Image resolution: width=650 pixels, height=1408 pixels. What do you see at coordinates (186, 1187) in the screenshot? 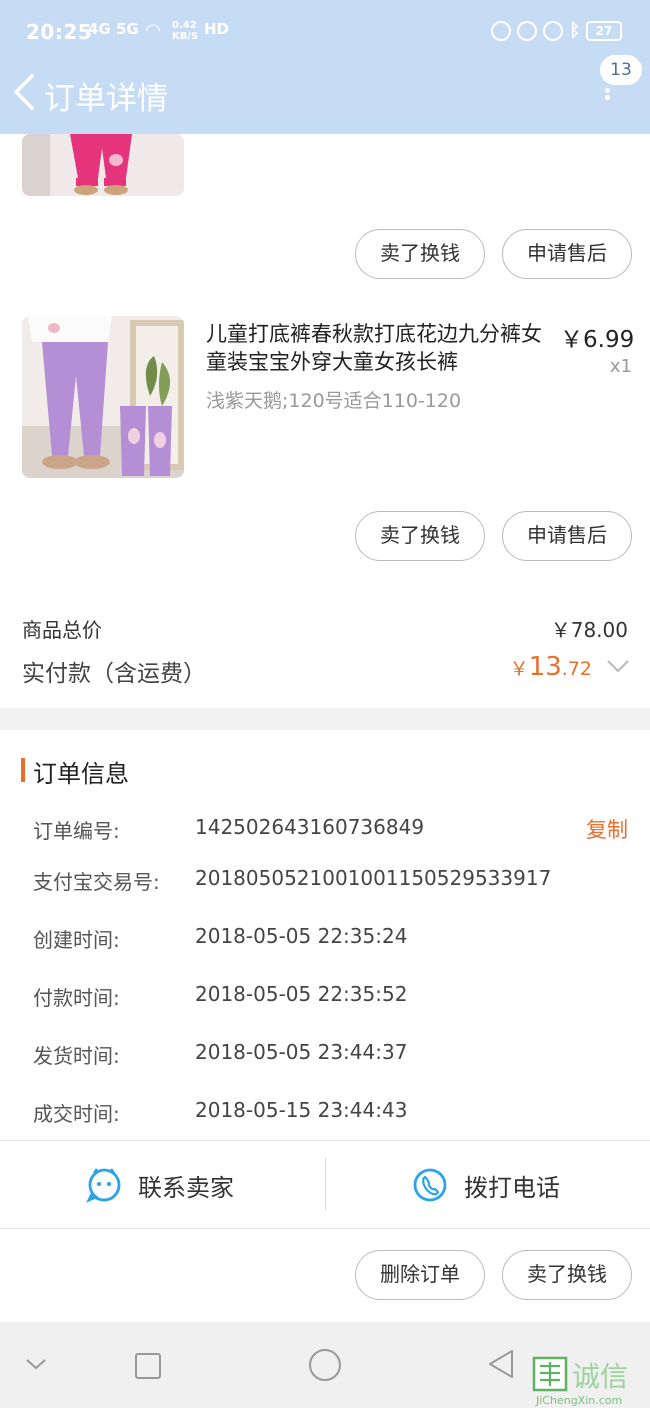
I see `contact-seller-label: 联系卖家` at bounding box center [186, 1187].